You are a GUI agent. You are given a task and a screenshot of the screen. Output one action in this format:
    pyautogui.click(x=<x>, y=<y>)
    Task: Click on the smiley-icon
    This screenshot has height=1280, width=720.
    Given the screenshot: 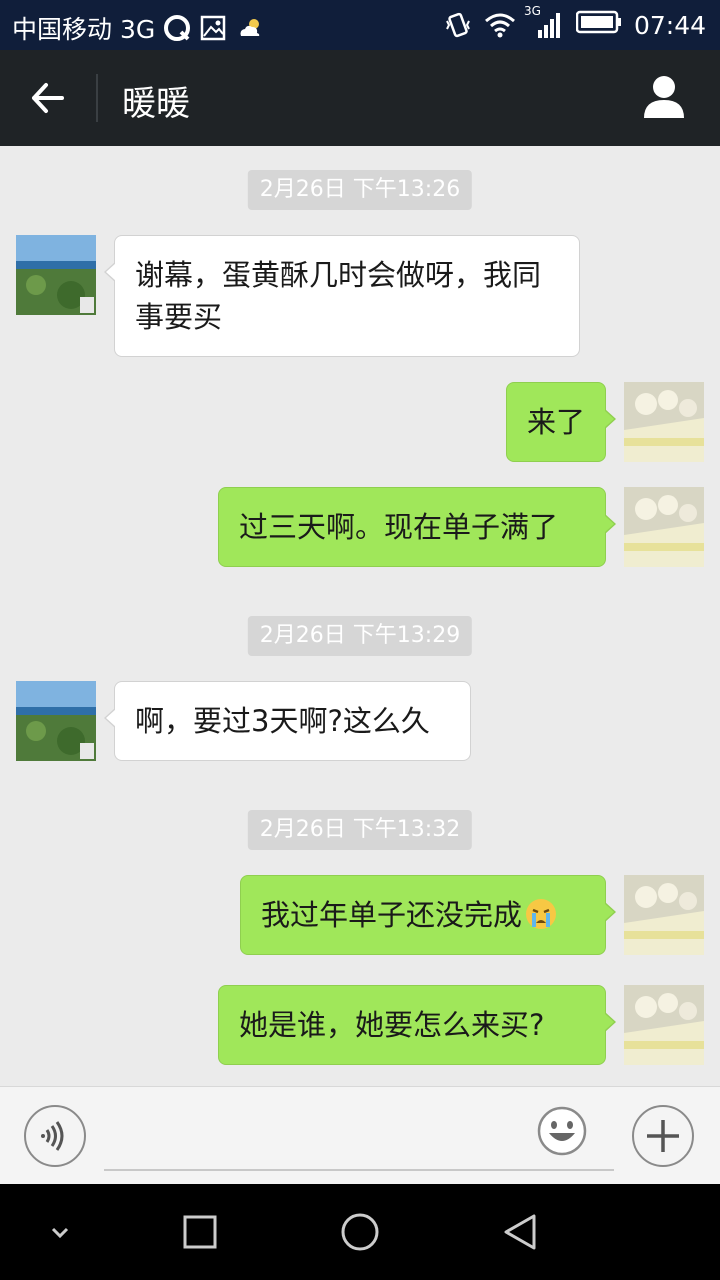 What is the action you would take?
    pyautogui.click(x=562, y=1131)
    